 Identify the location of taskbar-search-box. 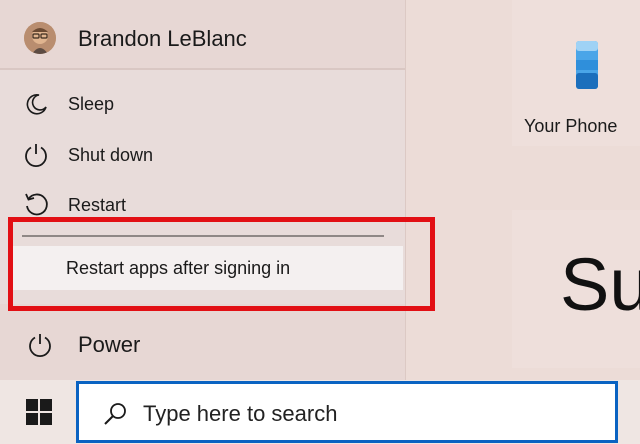
(347, 412).